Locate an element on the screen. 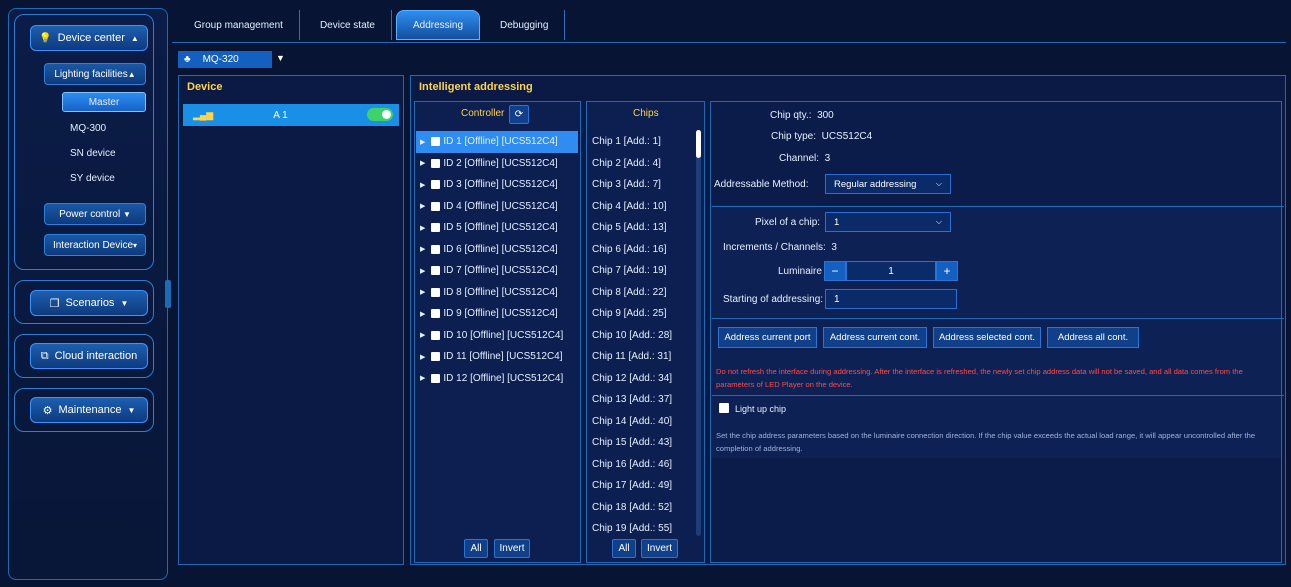  light-up-checkbox is located at coordinates (724, 408).